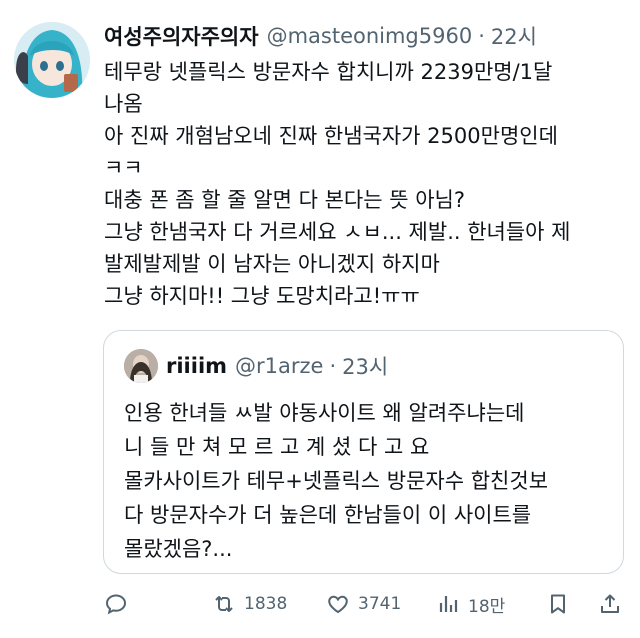 Image resolution: width=640 pixels, height=638 pixels. I want to click on reply-icon, so click(116, 604).